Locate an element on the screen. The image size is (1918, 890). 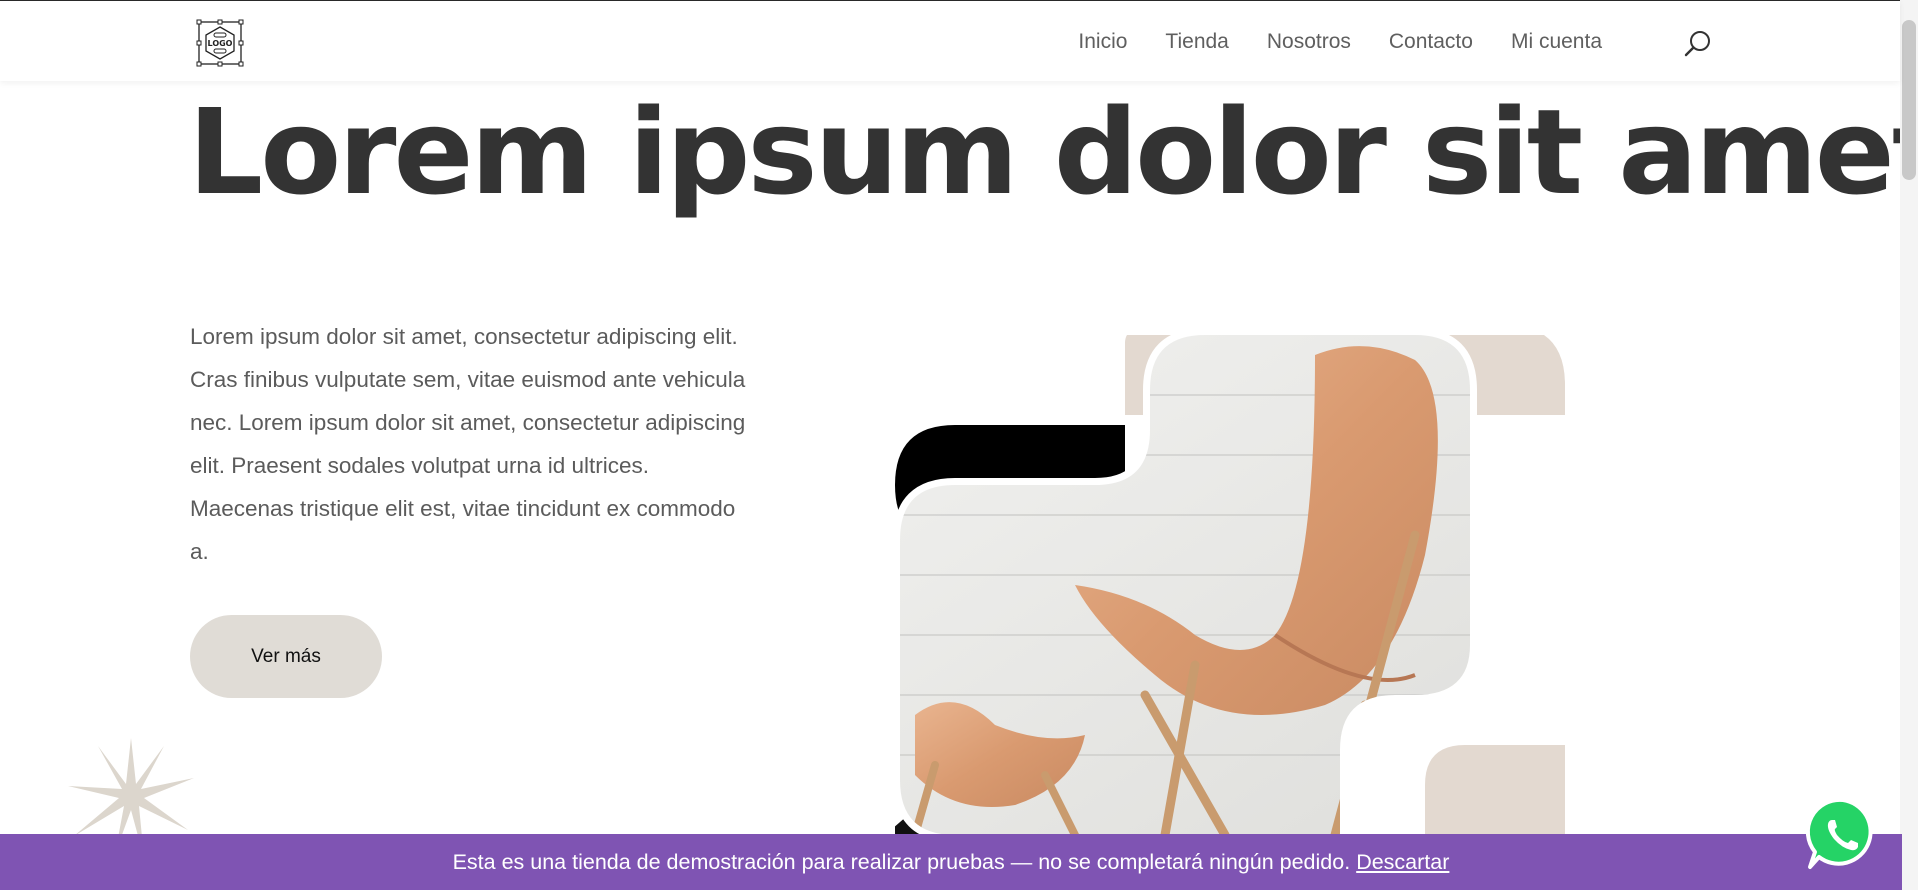
logo-text: LOGO is located at coordinates (220, 43).